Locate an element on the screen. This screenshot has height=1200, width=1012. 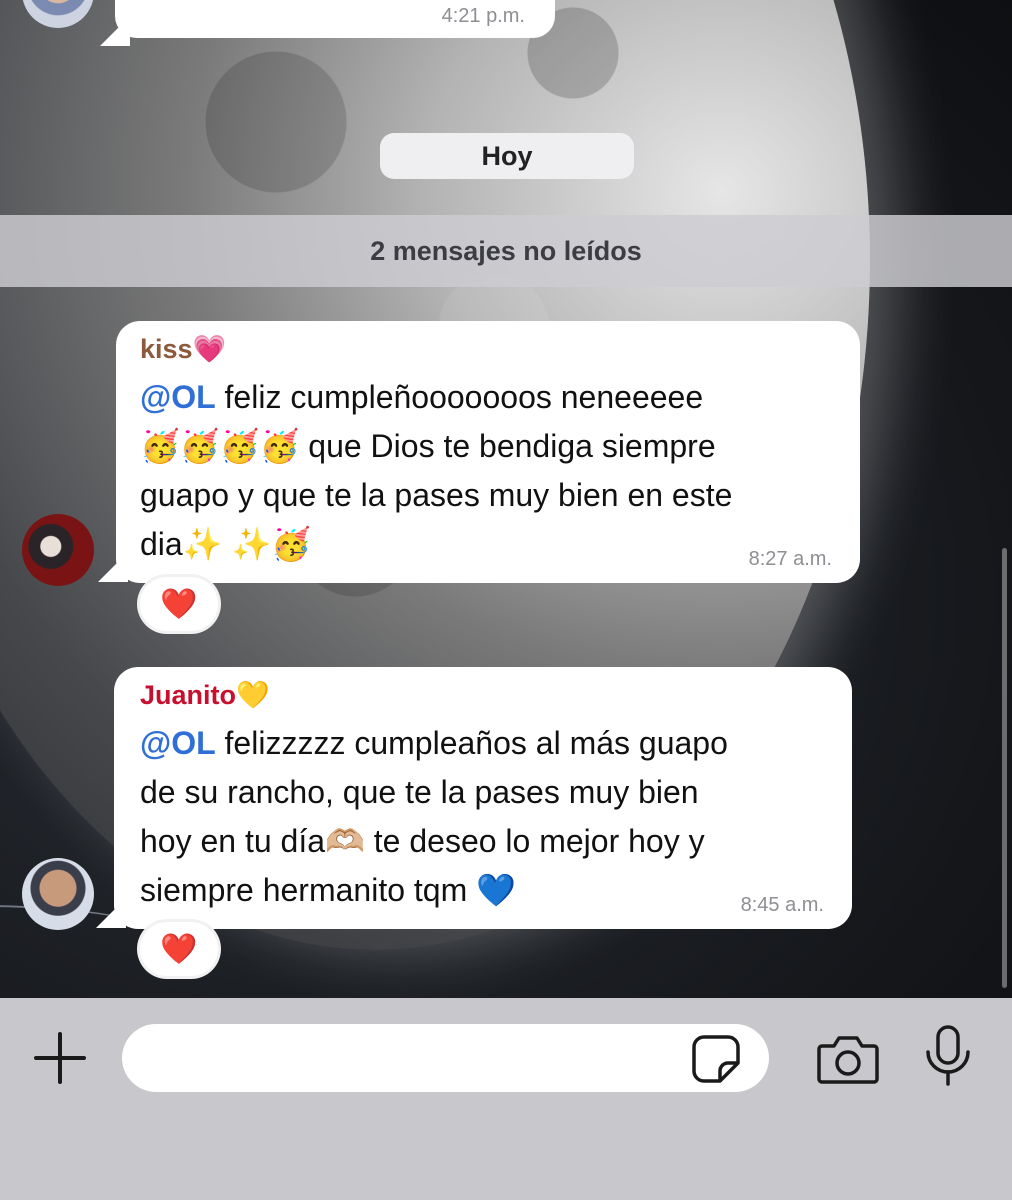
message-time: 4:21 p.m. is located at coordinates (483, 16).